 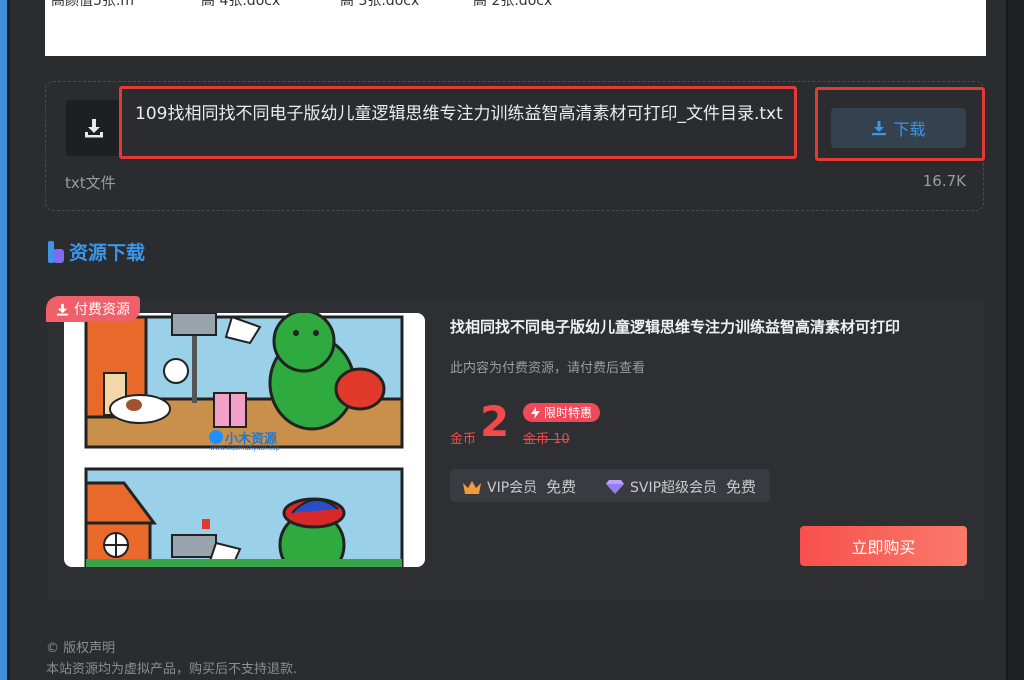 What do you see at coordinates (3, 340) in the screenshot?
I see `window-left-edge` at bounding box center [3, 340].